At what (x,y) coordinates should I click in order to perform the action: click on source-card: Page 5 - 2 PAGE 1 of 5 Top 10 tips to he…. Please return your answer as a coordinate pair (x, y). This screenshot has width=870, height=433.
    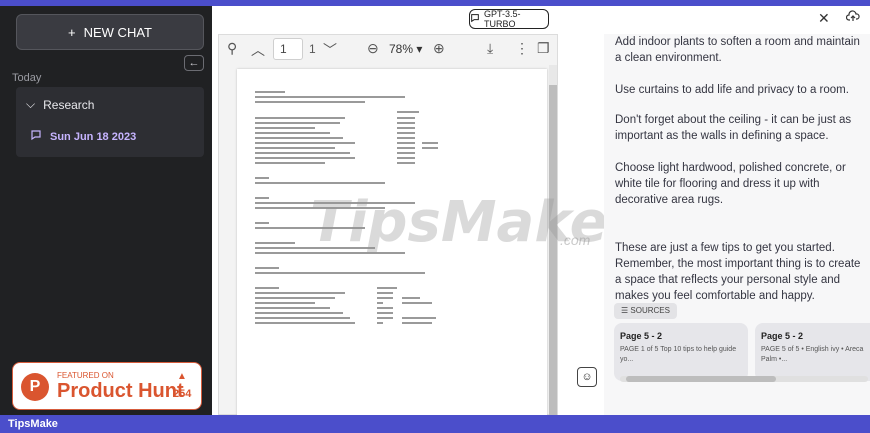
    Looking at the image, I should click on (681, 352).